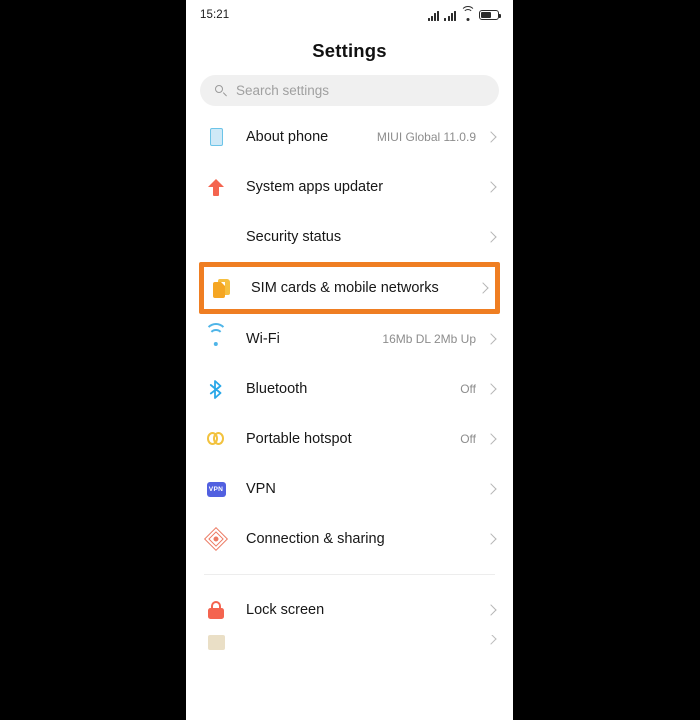  Describe the element at coordinates (490, 15) in the screenshot. I see `battery-icon` at that location.